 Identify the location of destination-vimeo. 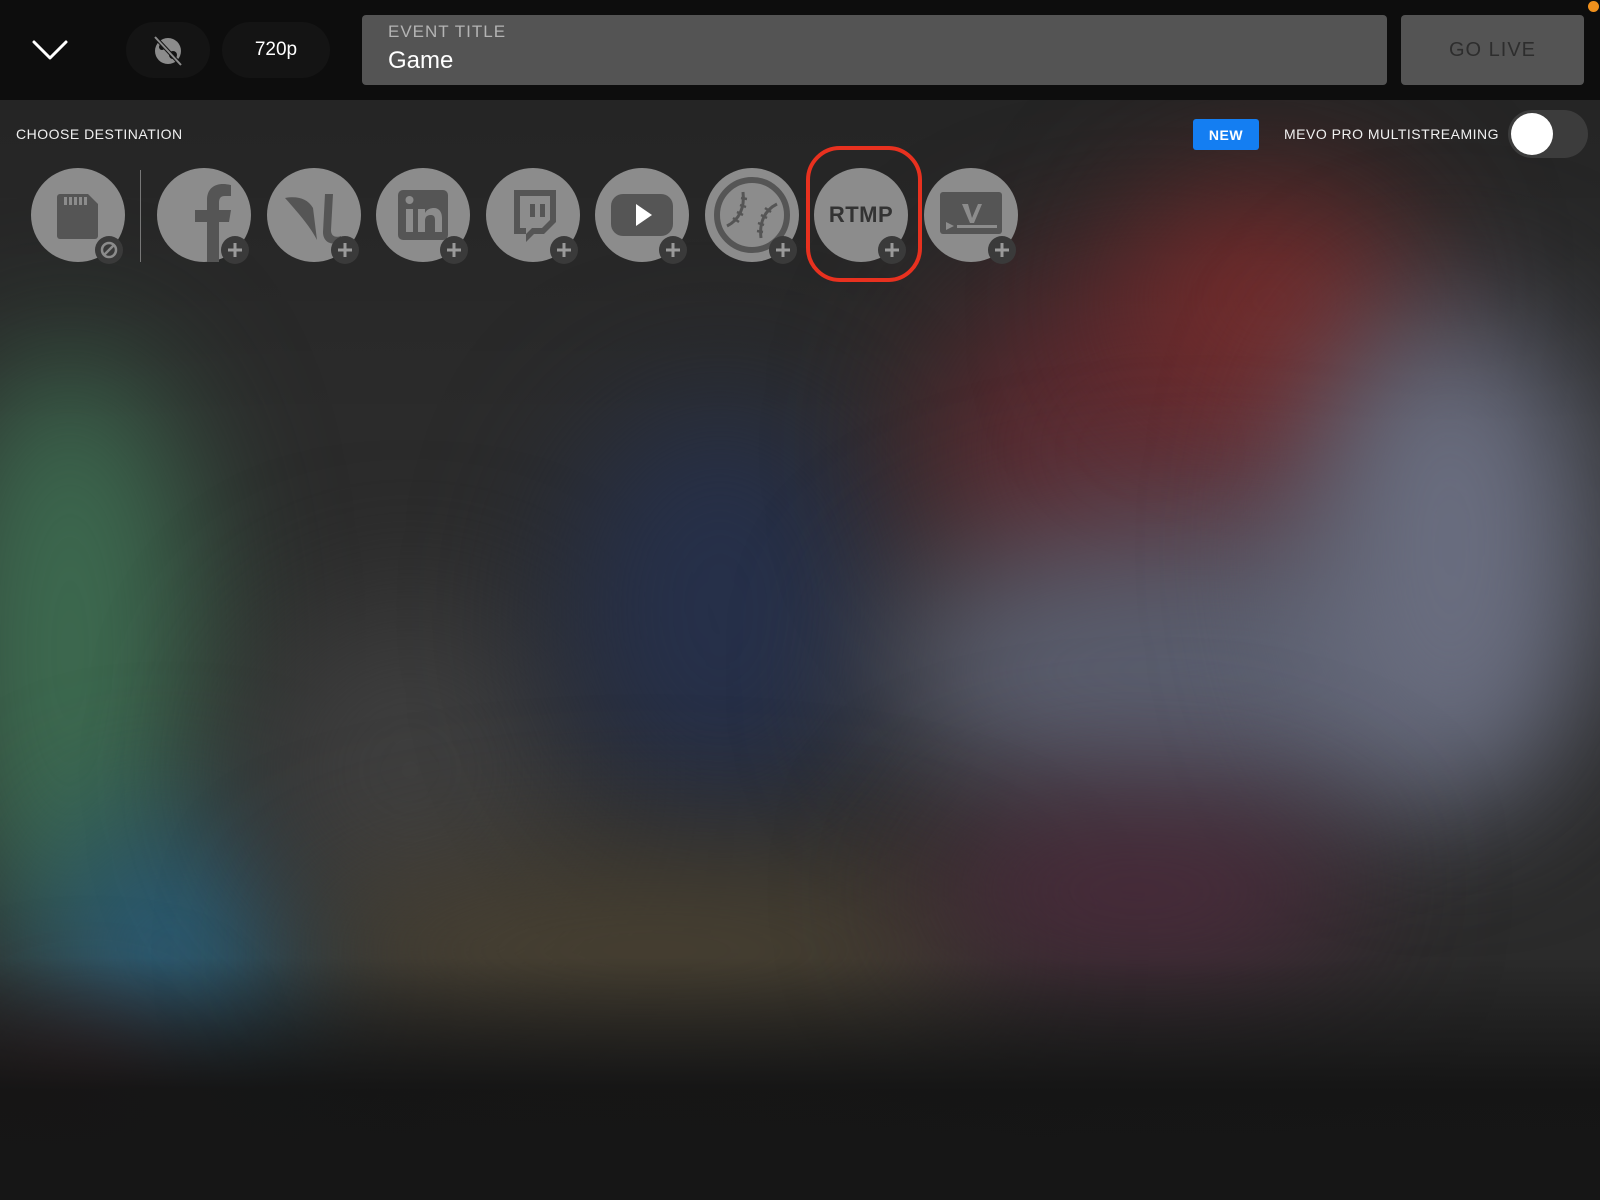
(971, 216).